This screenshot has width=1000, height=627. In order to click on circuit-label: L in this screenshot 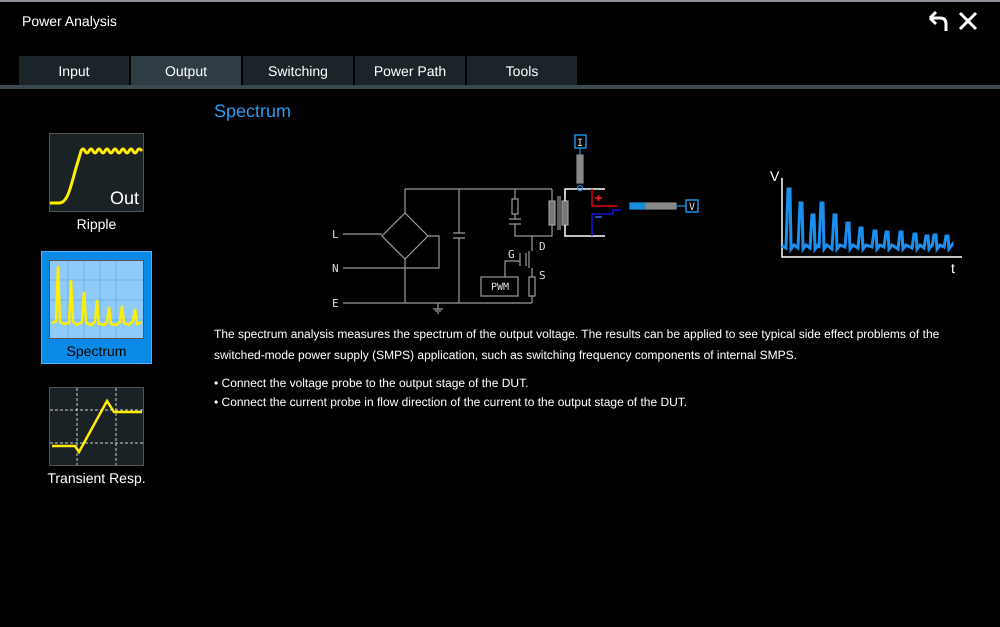, I will do `click(335, 234)`.